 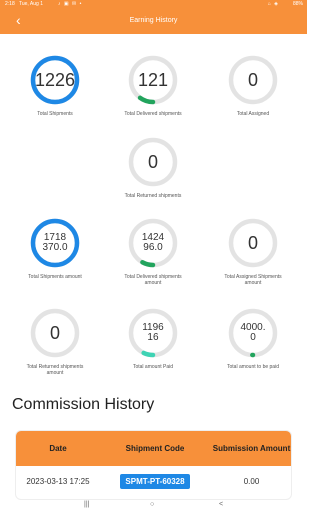 I want to click on header-submission-amount: Submission Amount, so click(x=251, y=448).